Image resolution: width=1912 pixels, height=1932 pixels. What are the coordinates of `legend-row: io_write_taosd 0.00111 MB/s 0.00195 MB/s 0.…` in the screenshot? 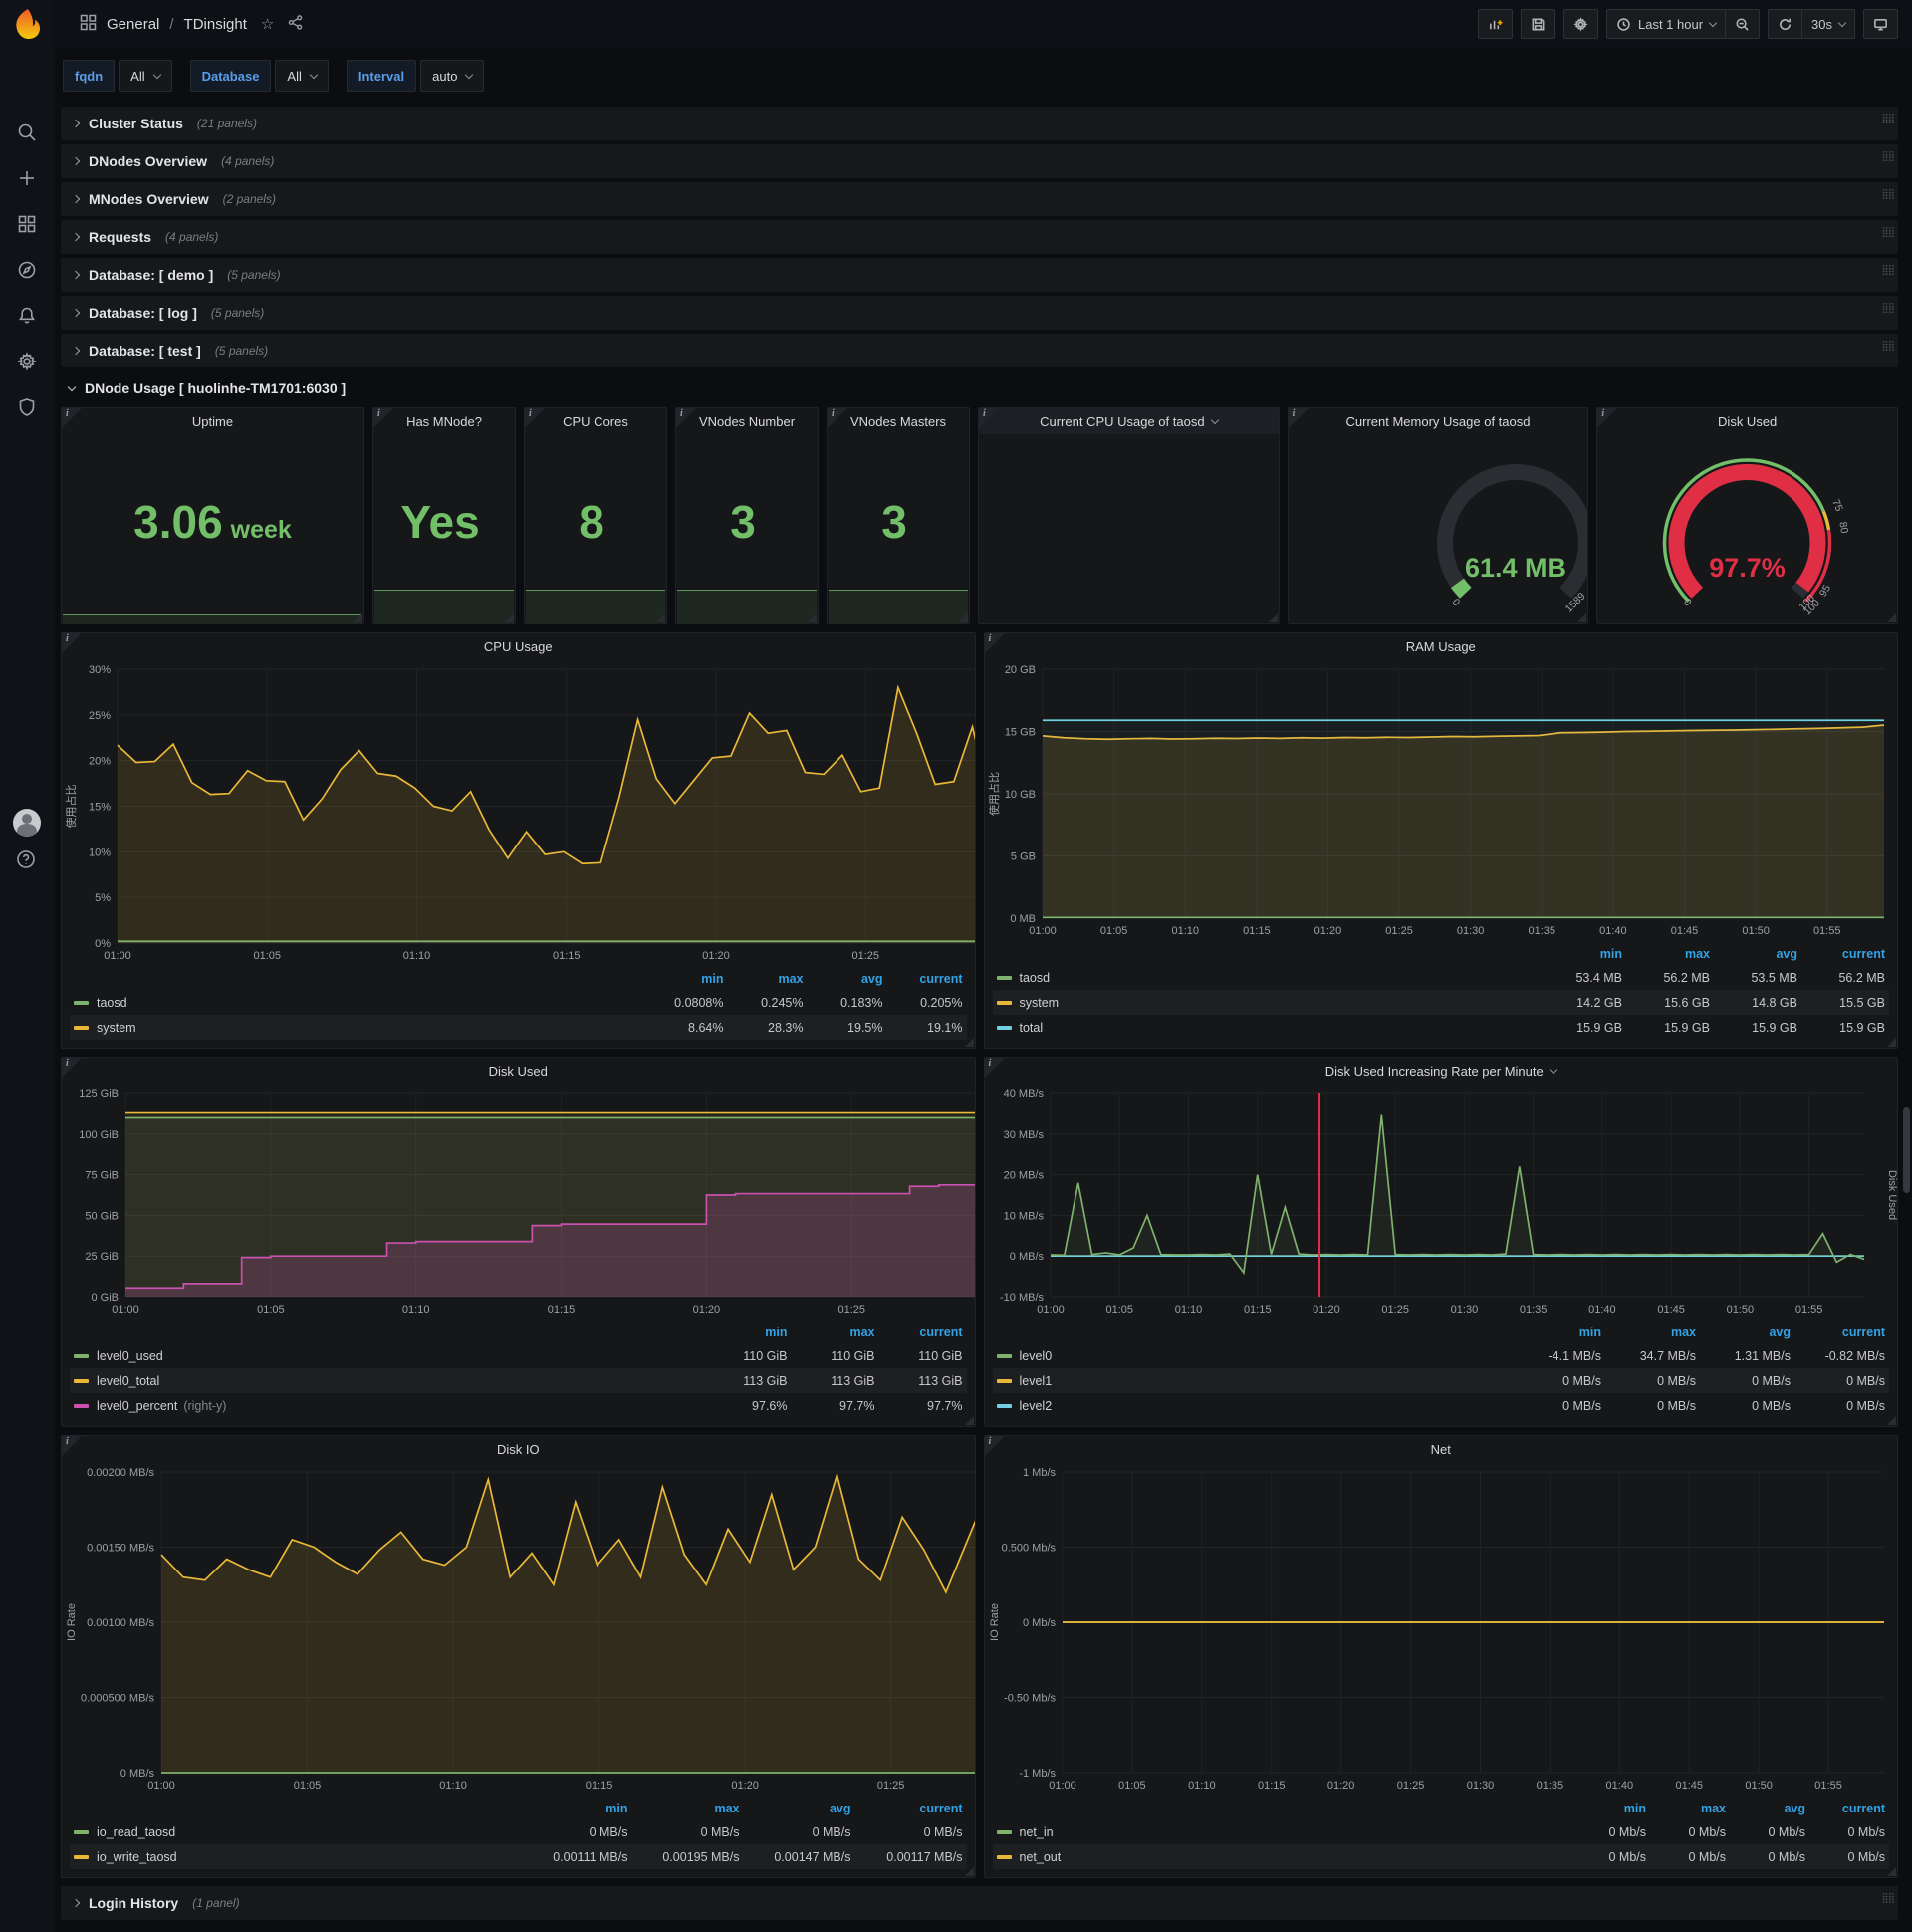 It's located at (518, 1857).